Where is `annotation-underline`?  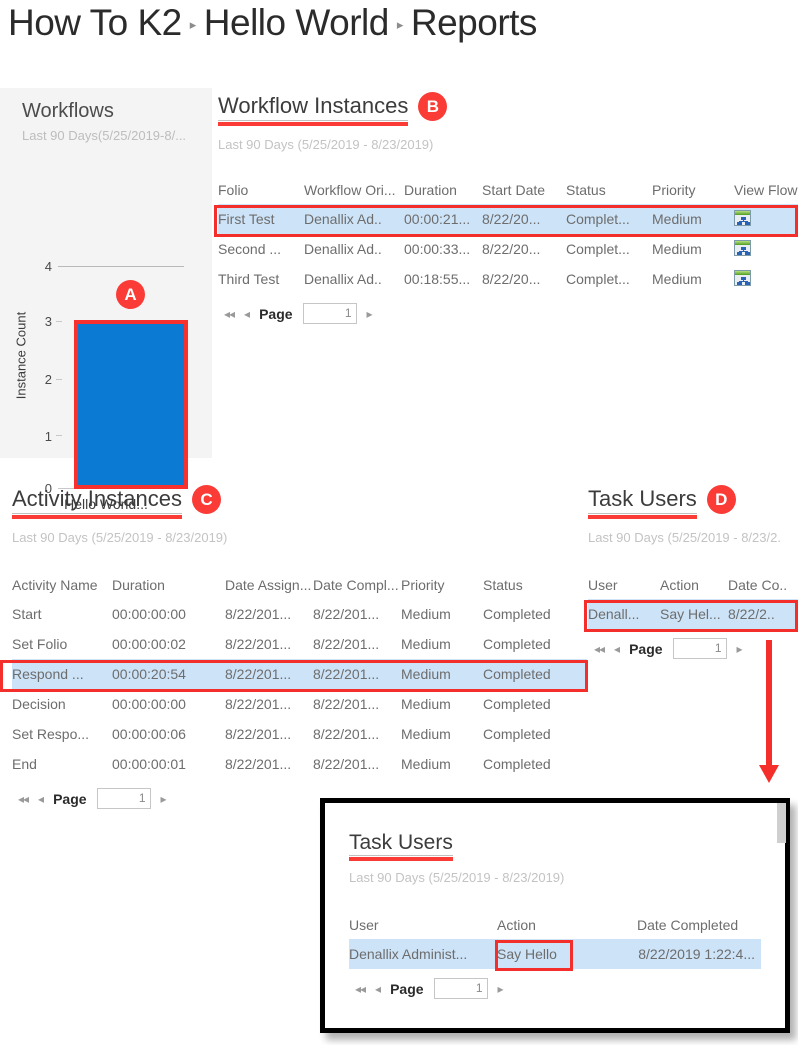
annotation-underline is located at coordinates (97, 516).